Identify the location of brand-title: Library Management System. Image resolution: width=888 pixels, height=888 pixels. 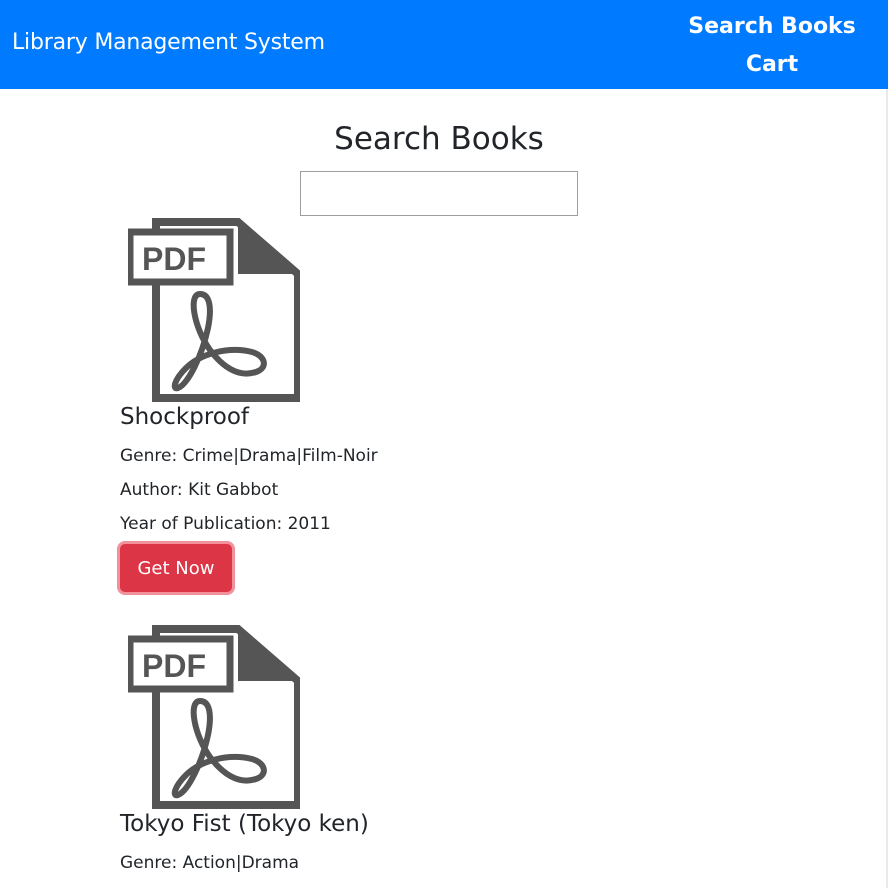
(168, 42).